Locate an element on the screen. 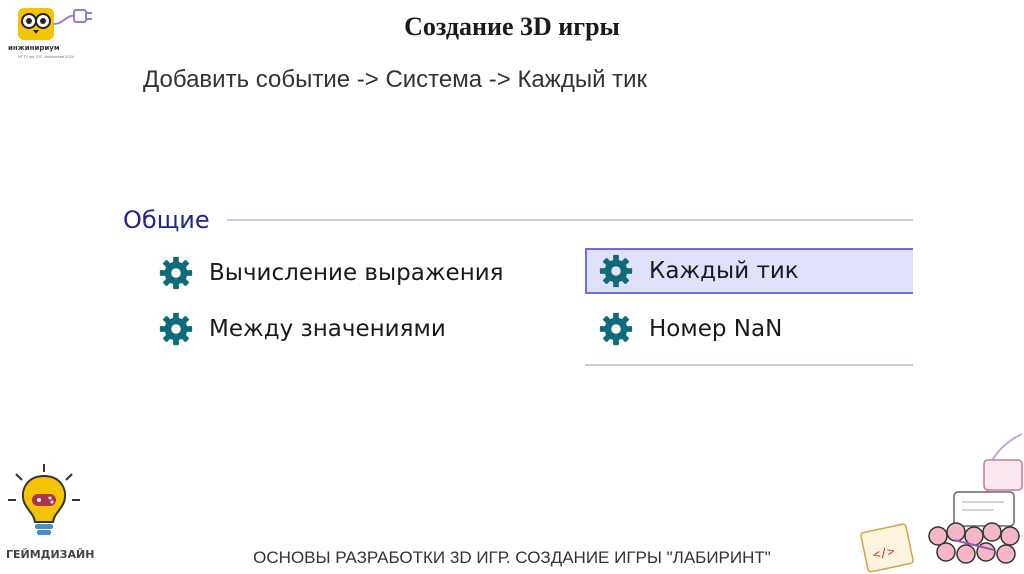 Image resolution: width=1024 pixels, height=574 pixels. section-title-general: Общие is located at coordinates (166, 220).